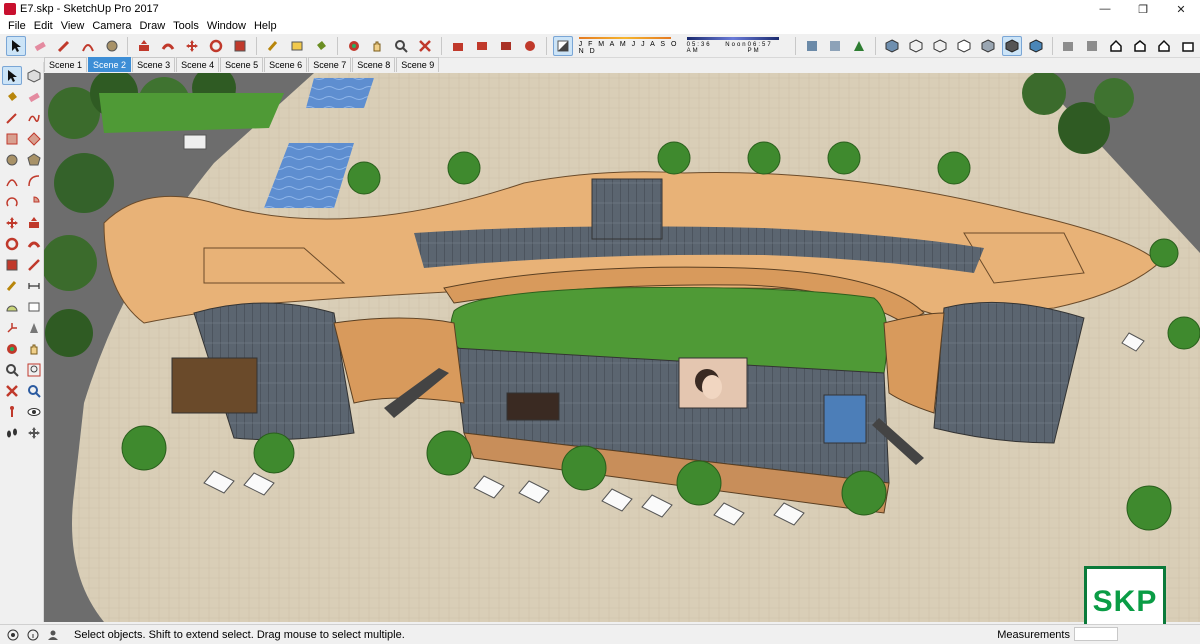  Describe the element at coordinates (111, 26) in the screenshot. I see `menu-camera: Camera` at that location.